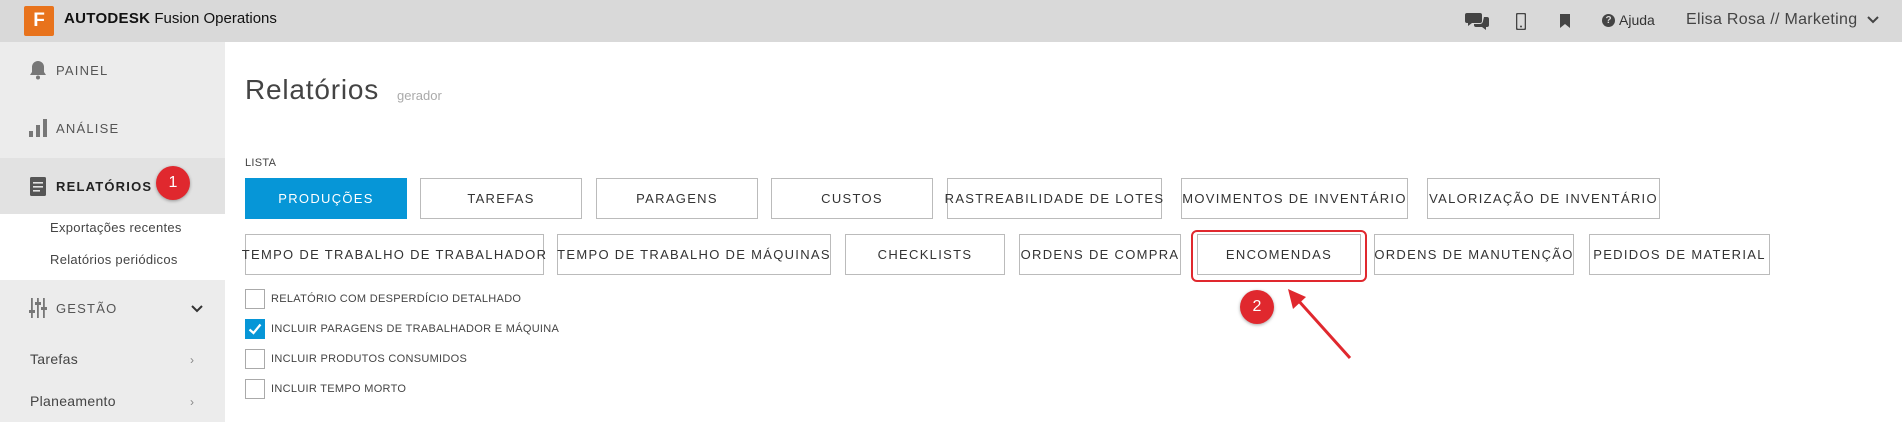 The height and width of the screenshot is (422, 1902). Describe the element at coordinates (112, 70) in the screenshot. I see `sidebar-item-painel: PAINEL` at that location.